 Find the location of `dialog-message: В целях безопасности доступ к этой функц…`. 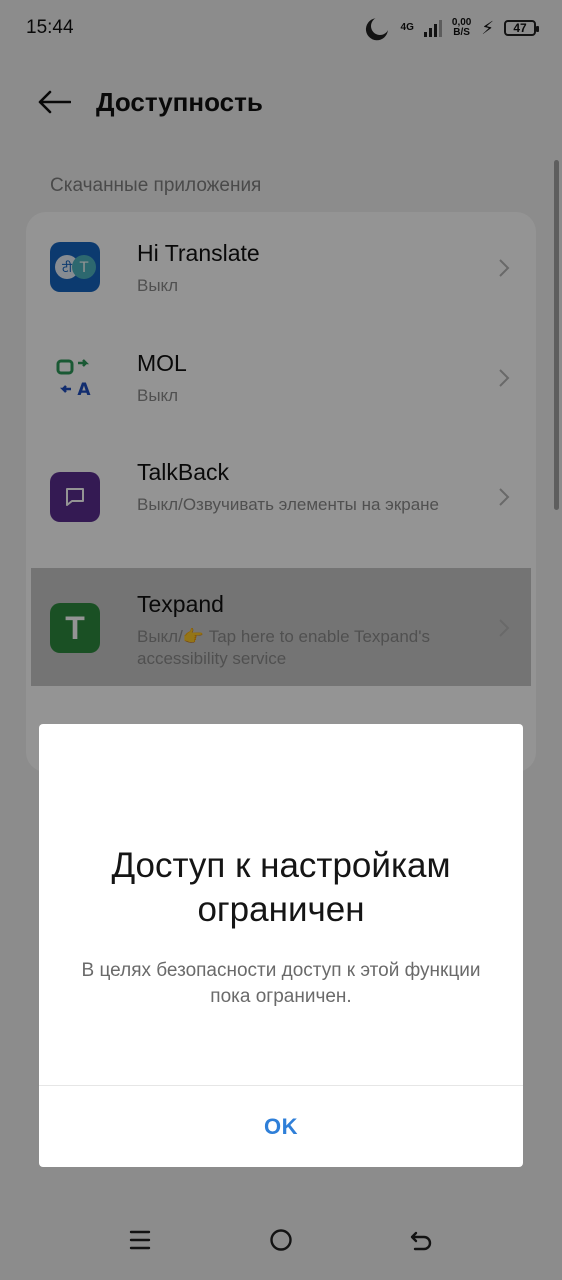

dialog-message: В целях безопасности доступ к этой функц… is located at coordinates (281, 983).